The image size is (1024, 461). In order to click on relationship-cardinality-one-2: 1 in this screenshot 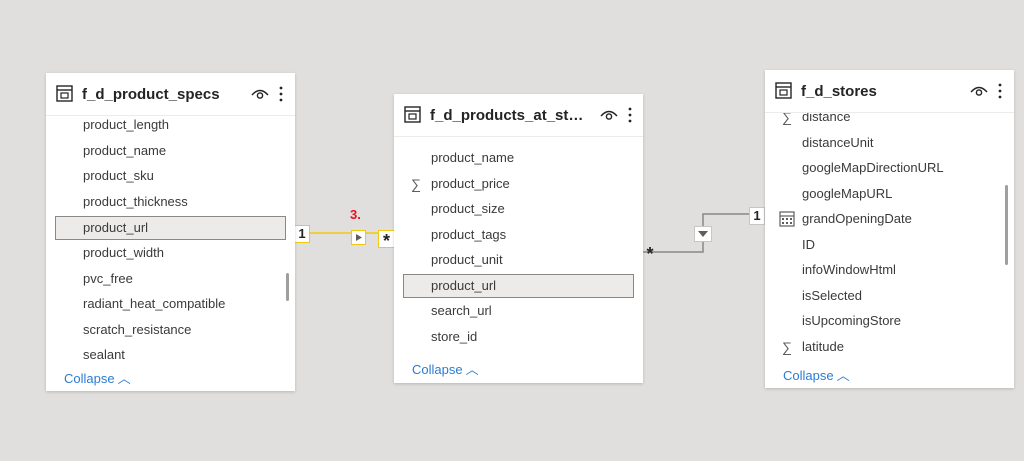, I will do `click(757, 216)`.